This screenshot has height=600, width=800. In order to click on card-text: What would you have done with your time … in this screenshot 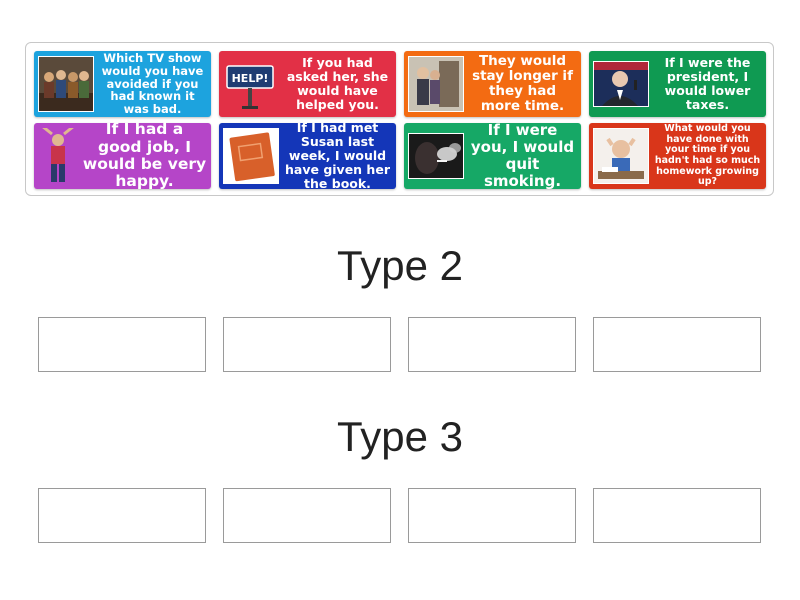, I will do `click(707, 155)`.